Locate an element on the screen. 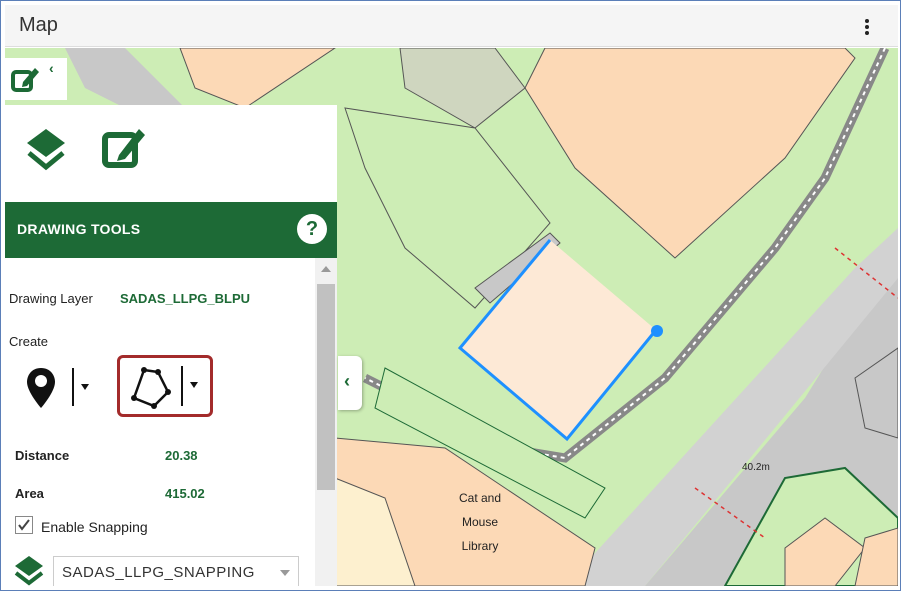 The width and height of the screenshot is (901, 591). polygon-tool-button is located at coordinates (165, 386).